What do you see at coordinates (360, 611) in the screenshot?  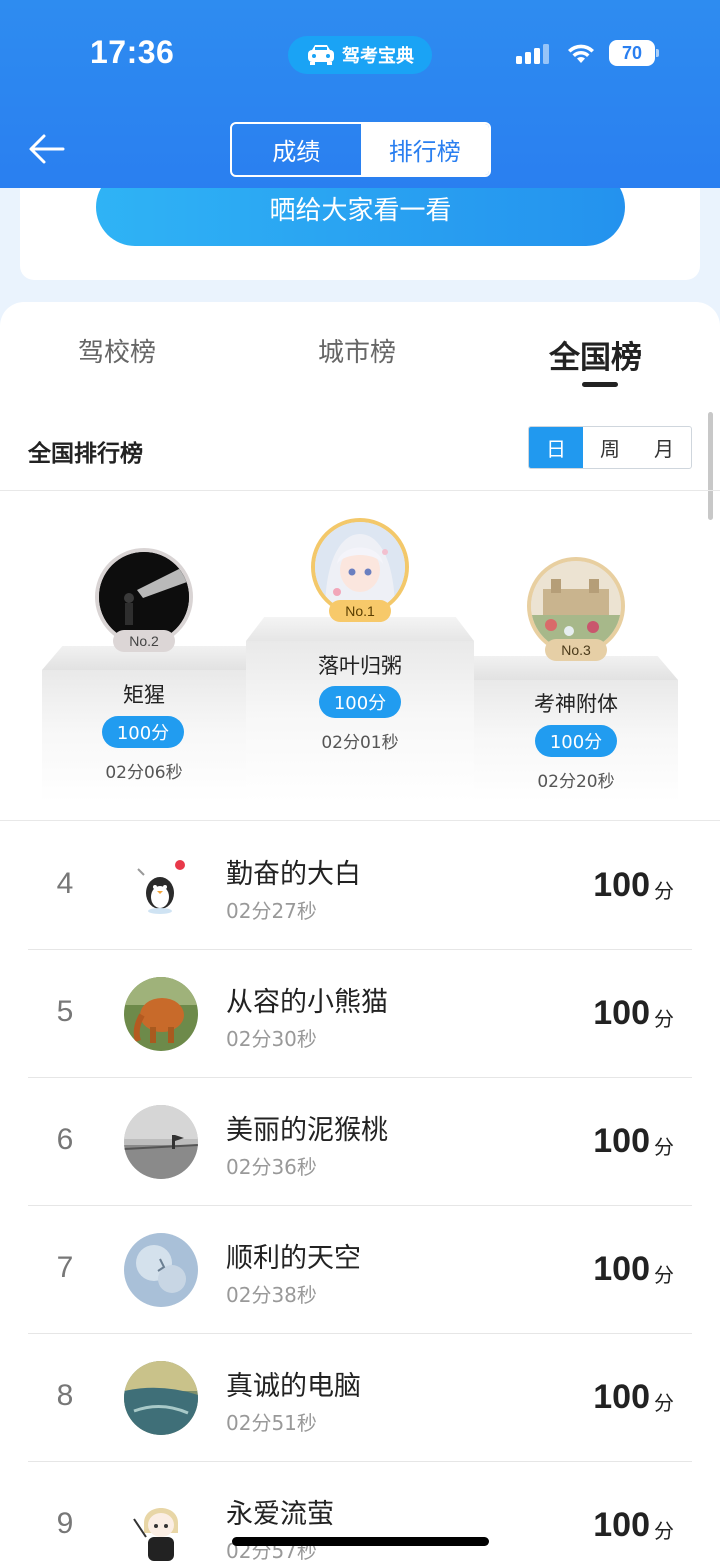 I see `rank-tag-1: No.1` at bounding box center [360, 611].